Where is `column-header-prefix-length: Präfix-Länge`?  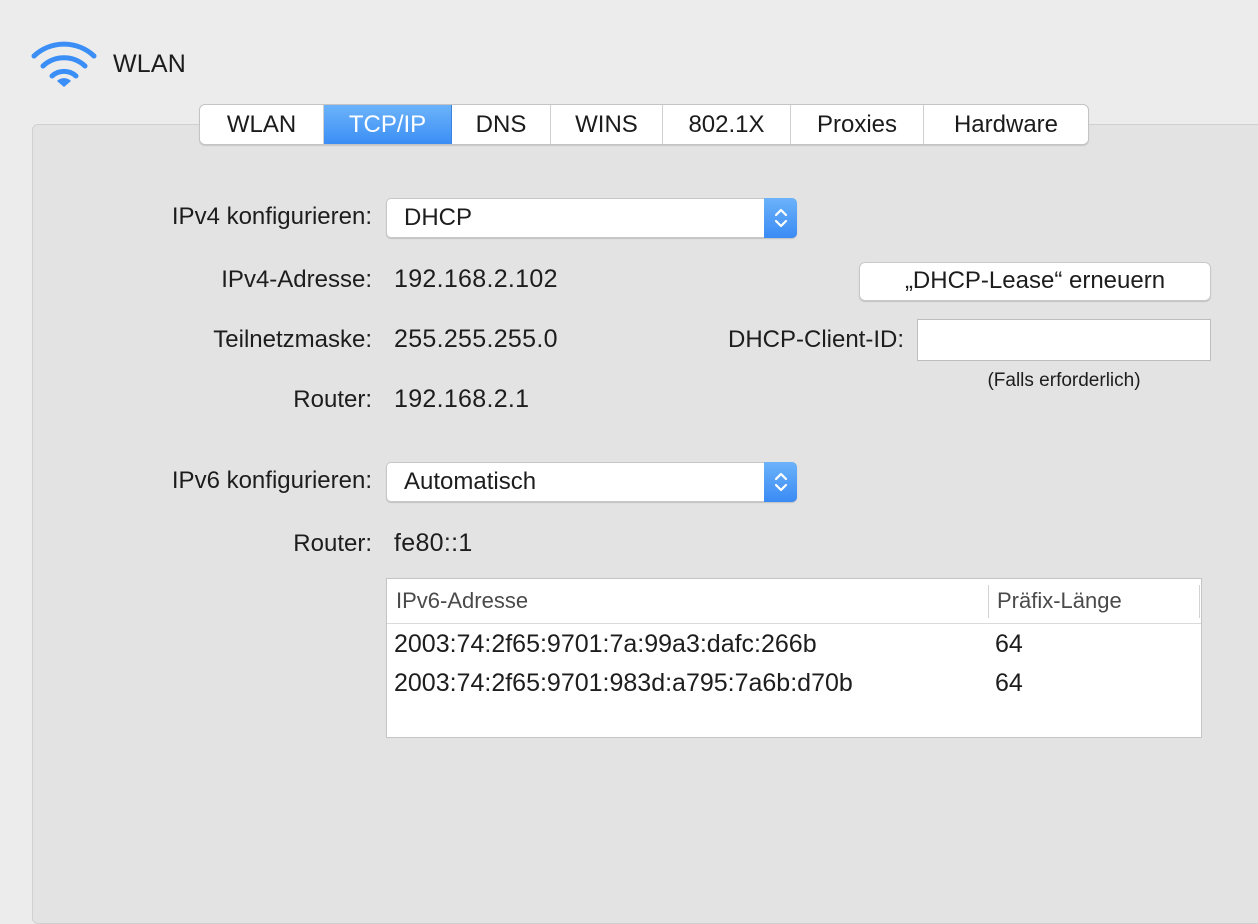 column-header-prefix-length: Präfix-Länge is located at coordinates (1059, 601).